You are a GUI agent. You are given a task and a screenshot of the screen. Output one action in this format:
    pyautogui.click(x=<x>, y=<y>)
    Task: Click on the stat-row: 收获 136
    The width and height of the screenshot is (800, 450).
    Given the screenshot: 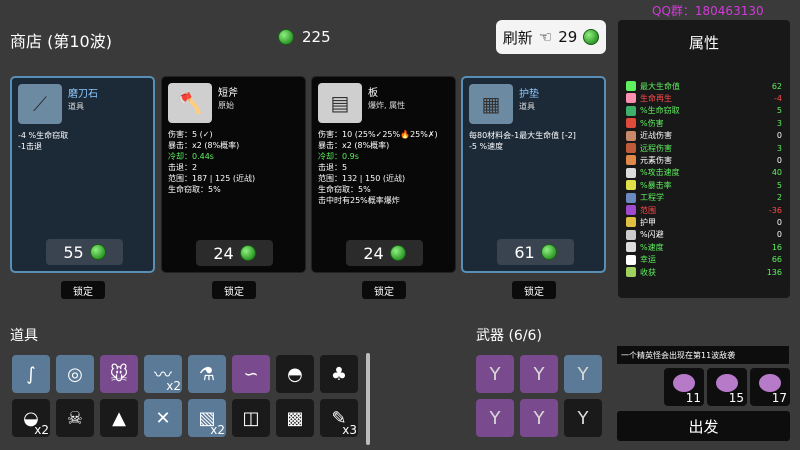 What is the action you would take?
    pyautogui.click(x=704, y=272)
    